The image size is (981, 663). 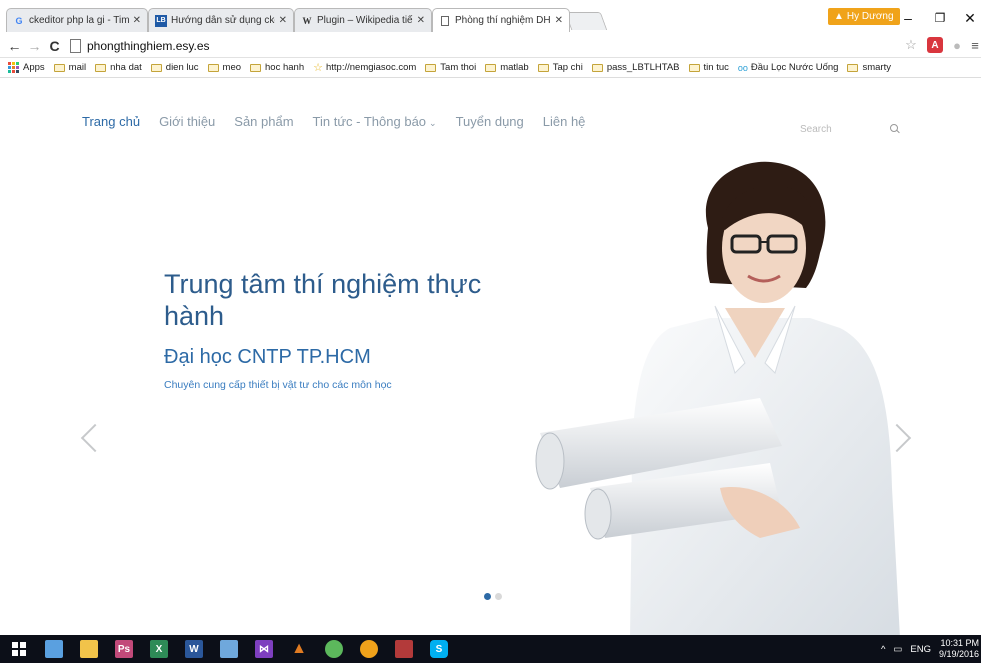 What do you see at coordinates (514, 67) in the screenshot?
I see `bookmark-label: matlab` at bounding box center [514, 67].